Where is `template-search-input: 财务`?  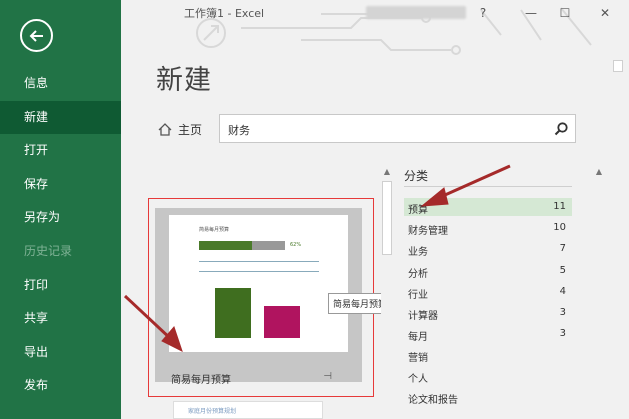
template-search-input: 财务 is located at coordinates (397, 128).